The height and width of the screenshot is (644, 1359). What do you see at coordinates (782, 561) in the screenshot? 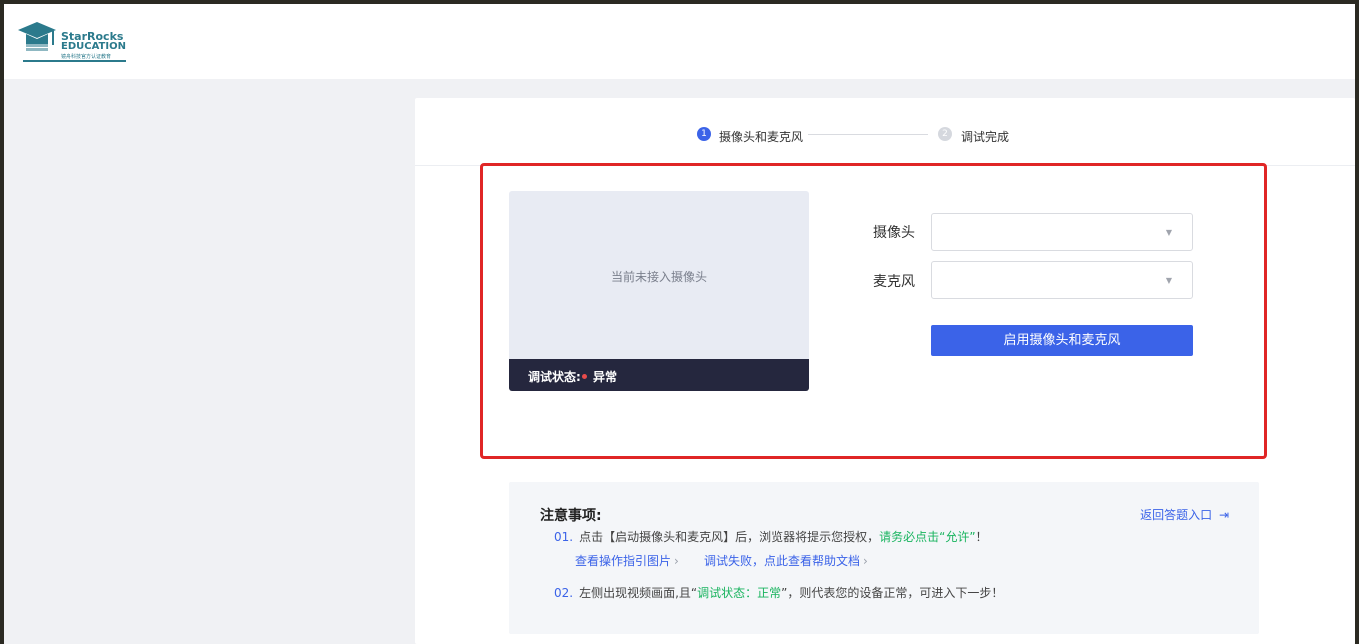
I see `help-docs-label: 调试失败，点此查看帮助文档` at bounding box center [782, 561].